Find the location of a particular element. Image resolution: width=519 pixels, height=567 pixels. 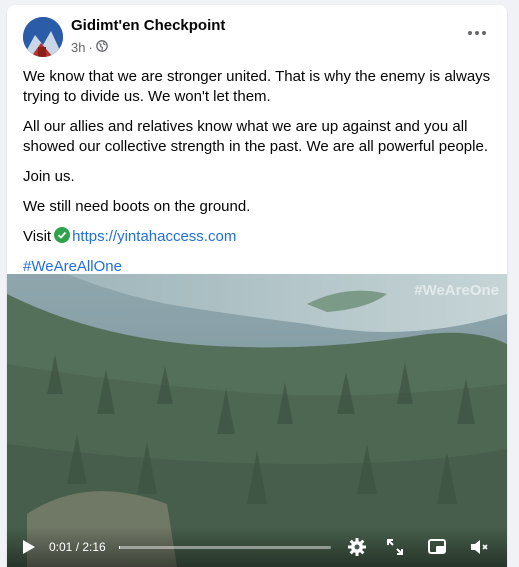

video-time: 0:01 / 2:16 is located at coordinates (77, 547).